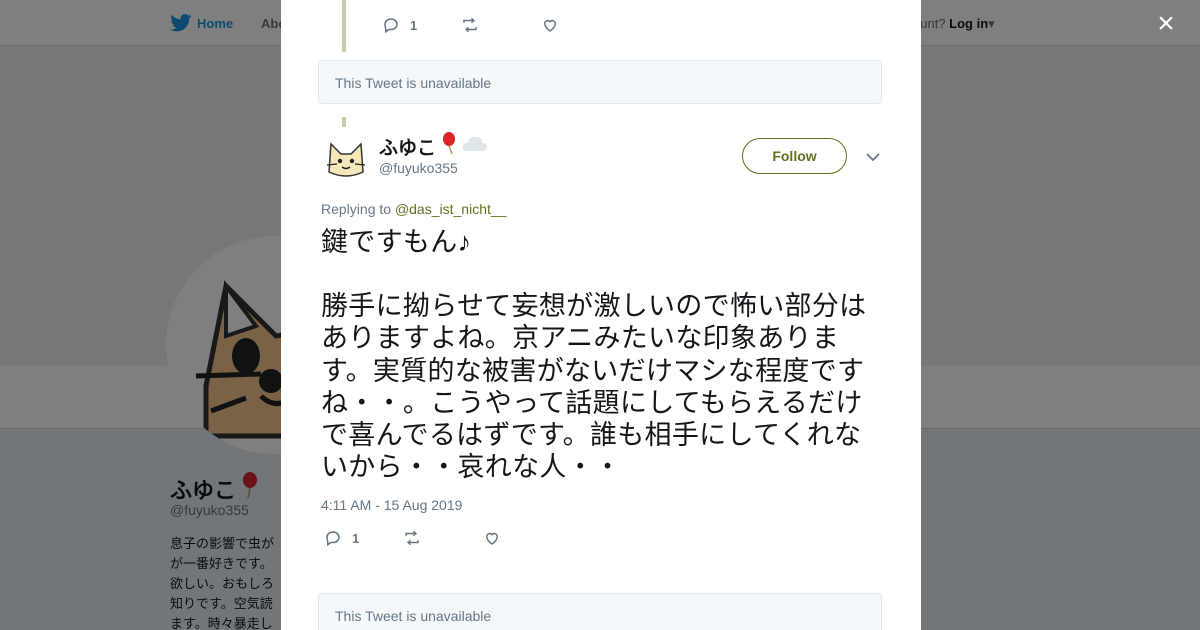  What do you see at coordinates (1166, 24) in the screenshot?
I see `close-icon: ×` at bounding box center [1166, 24].